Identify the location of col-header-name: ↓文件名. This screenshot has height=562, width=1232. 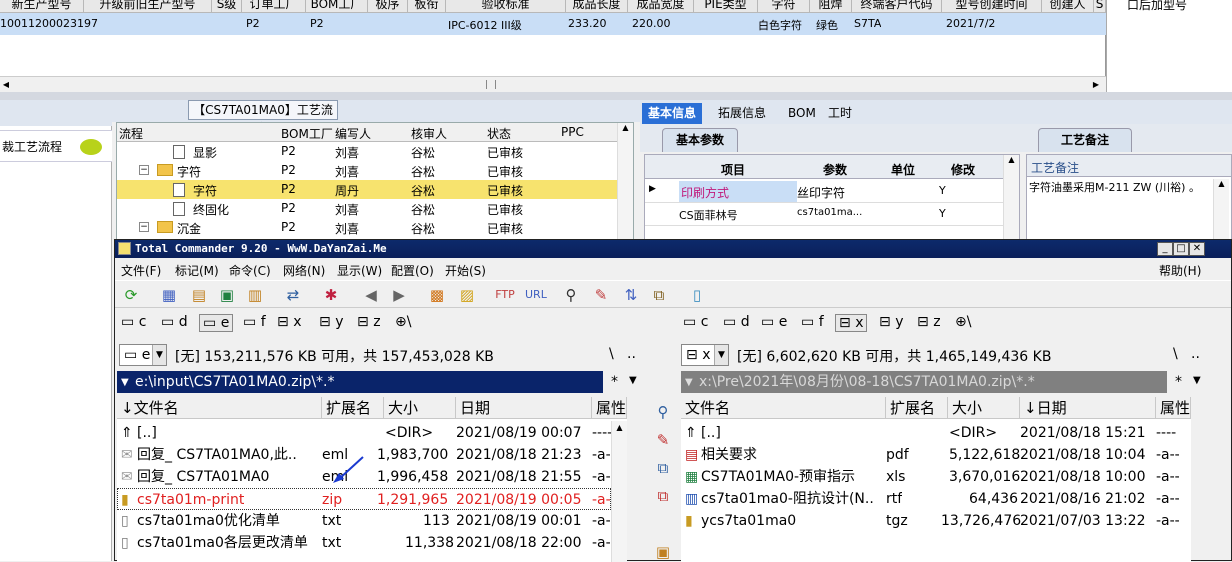
(219, 408).